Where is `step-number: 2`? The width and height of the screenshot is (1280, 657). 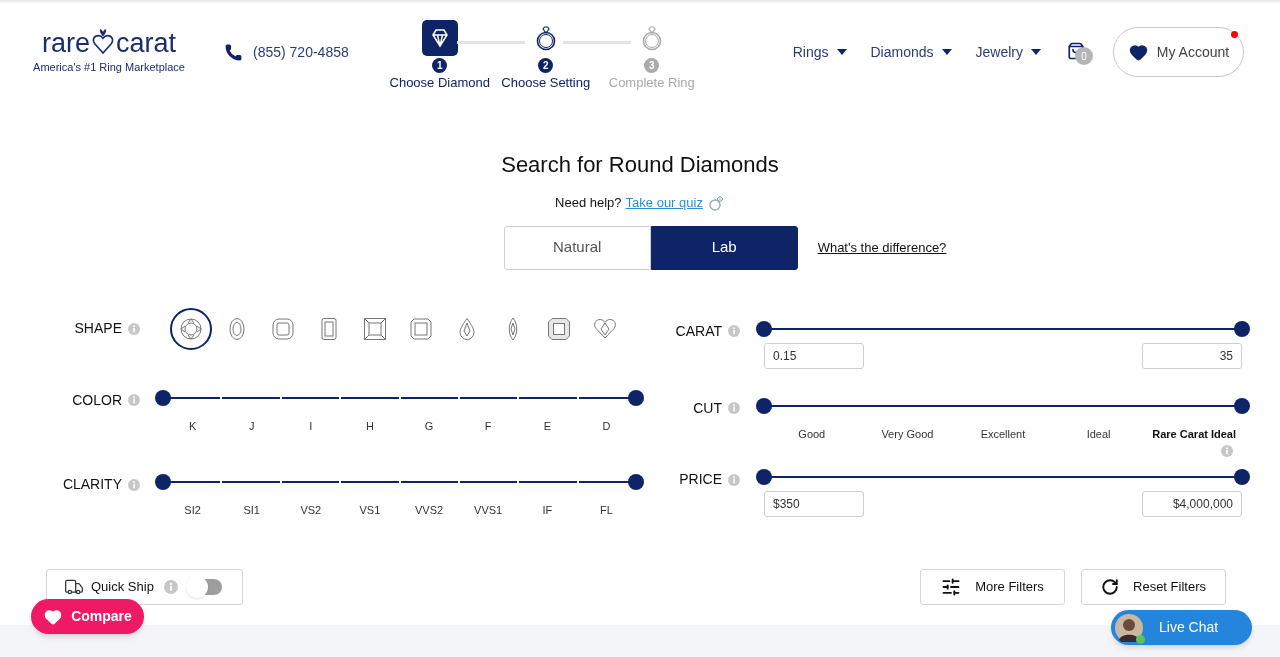 step-number: 2 is located at coordinates (546, 65).